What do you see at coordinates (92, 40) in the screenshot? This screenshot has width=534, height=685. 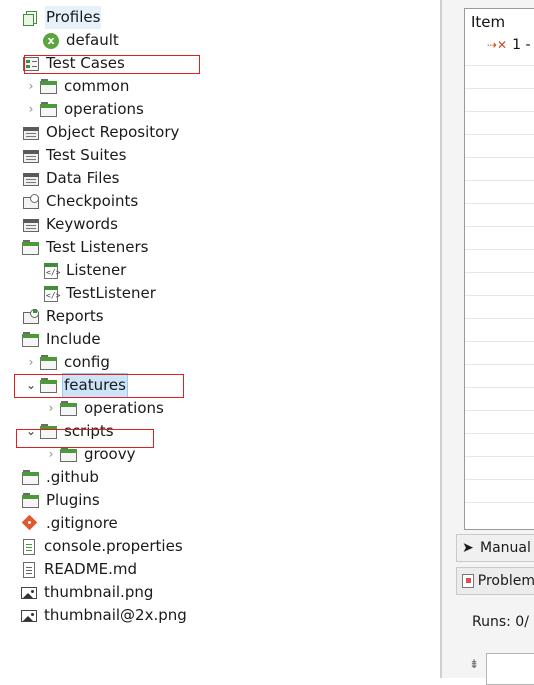 I see `tree-item-label: default` at bounding box center [92, 40].